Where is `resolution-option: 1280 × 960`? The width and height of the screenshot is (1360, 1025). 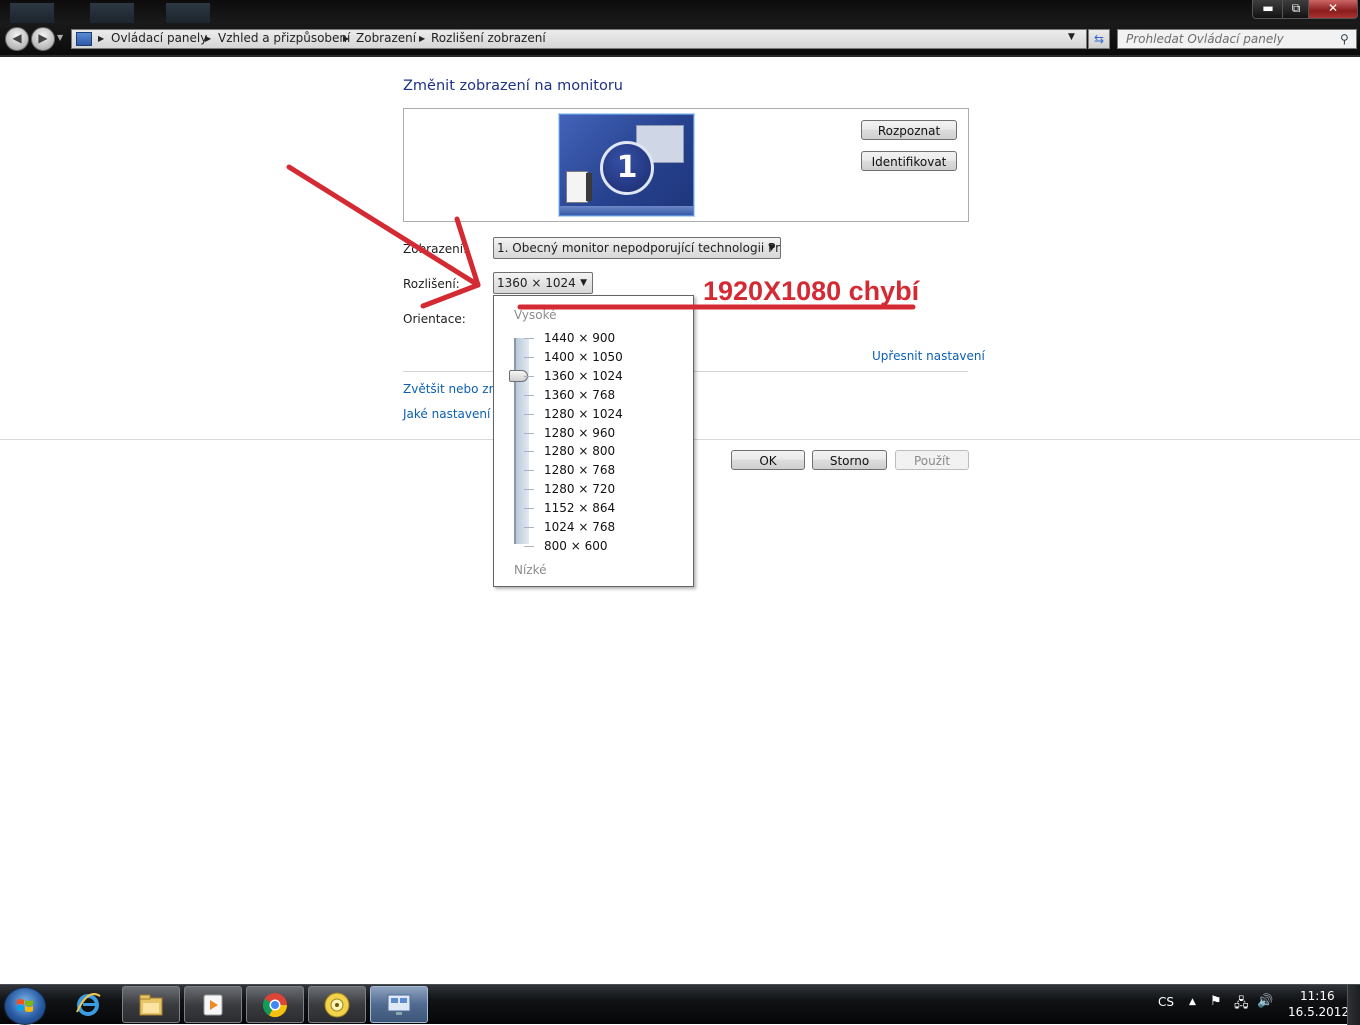
resolution-option: 1280 × 960 is located at coordinates (579, 433).